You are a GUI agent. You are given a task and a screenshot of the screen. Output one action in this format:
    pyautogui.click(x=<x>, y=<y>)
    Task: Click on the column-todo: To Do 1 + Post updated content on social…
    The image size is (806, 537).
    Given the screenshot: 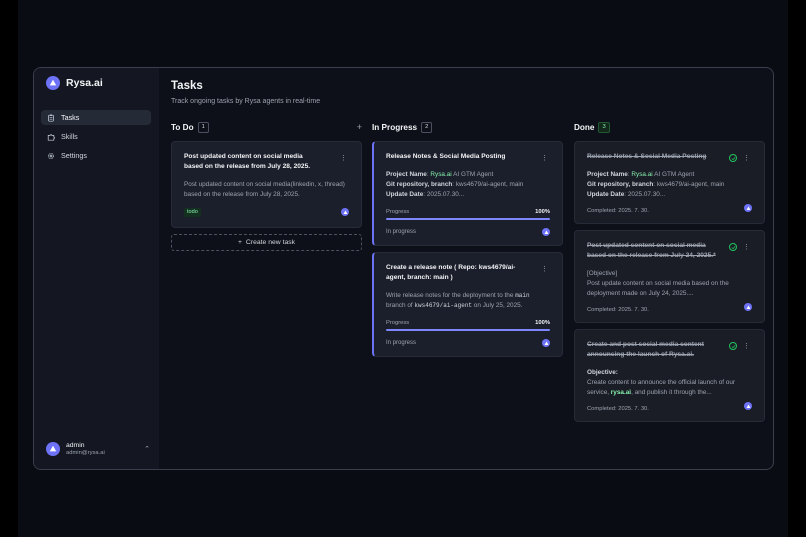 What is the action you would take?
    pyautogui.click(x=266, y=186)
    